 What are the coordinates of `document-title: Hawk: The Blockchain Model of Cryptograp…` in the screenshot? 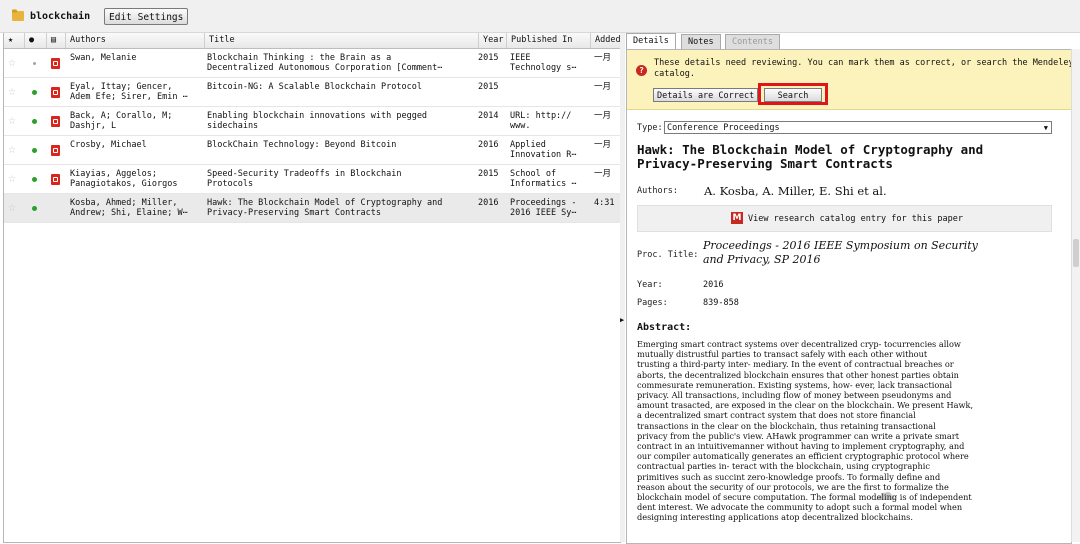 It's located at (847, 157).